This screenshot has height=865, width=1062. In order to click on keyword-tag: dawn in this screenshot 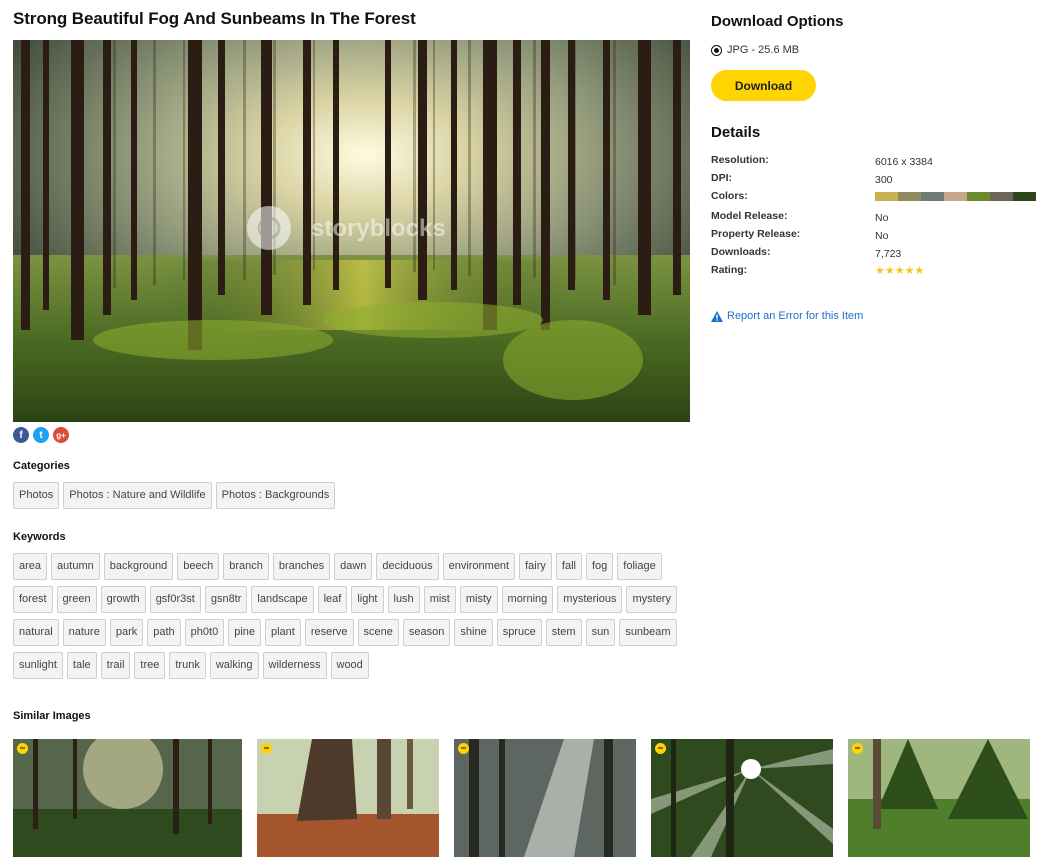, I will do `click(353, 566)`.